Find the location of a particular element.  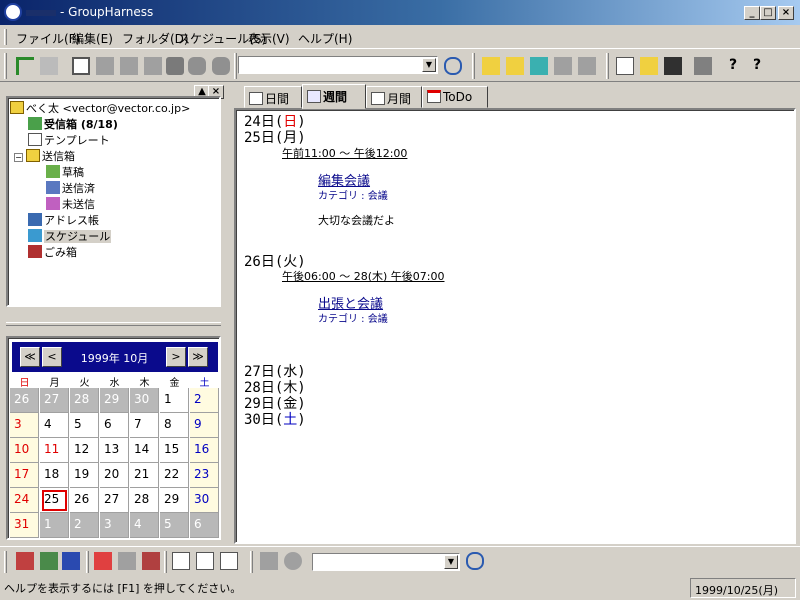

folder-icon is located at coordinates (491, 66).